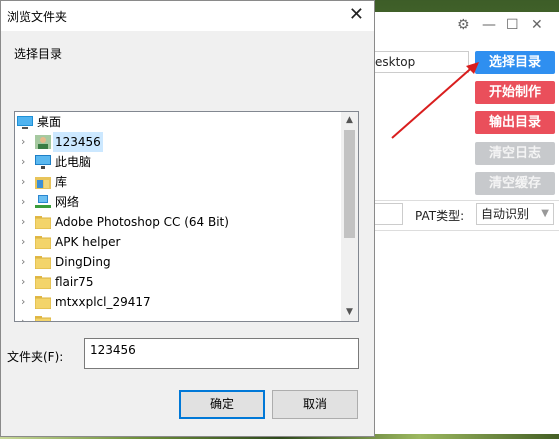 This screenshot has height=439, width=559. Describe the element at coordinates (35, 357) in the screenshot. I see `folder-field-label: 文件夹(F):` at that location.